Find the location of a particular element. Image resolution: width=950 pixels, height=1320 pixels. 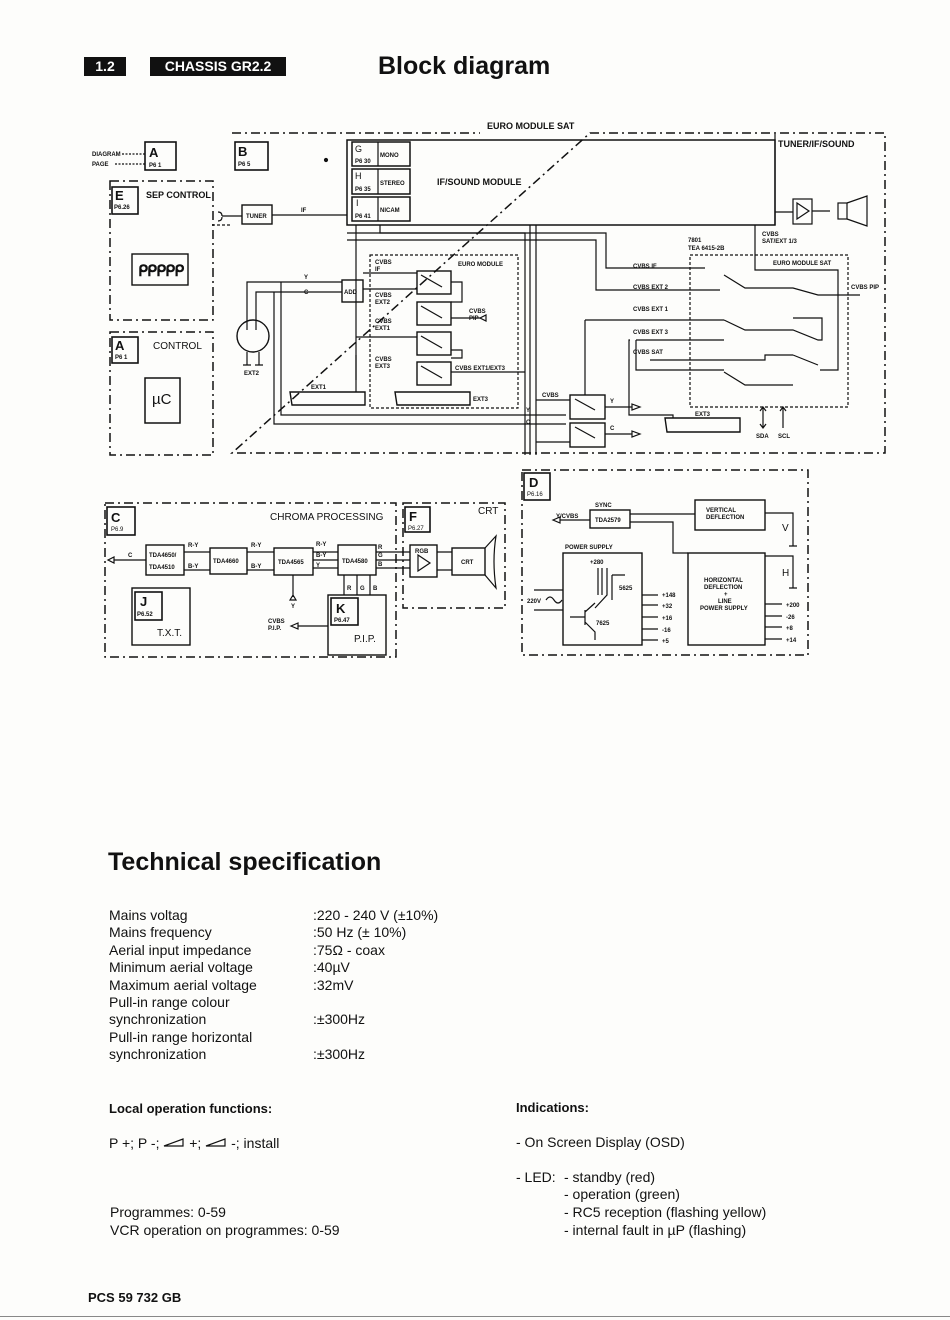

sub-module-h: H P6 35 STEREO is located at coordinates (381, 181).